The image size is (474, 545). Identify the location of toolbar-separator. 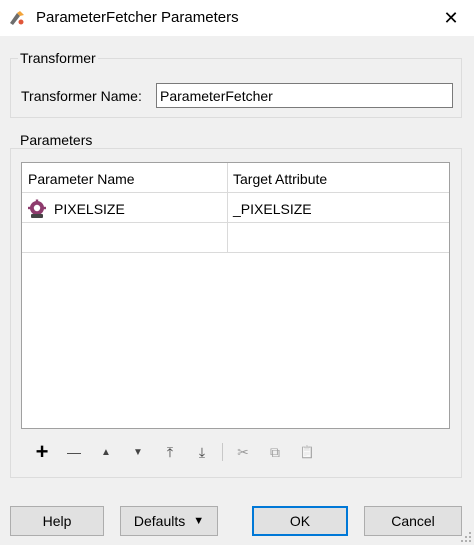
(222, 452).